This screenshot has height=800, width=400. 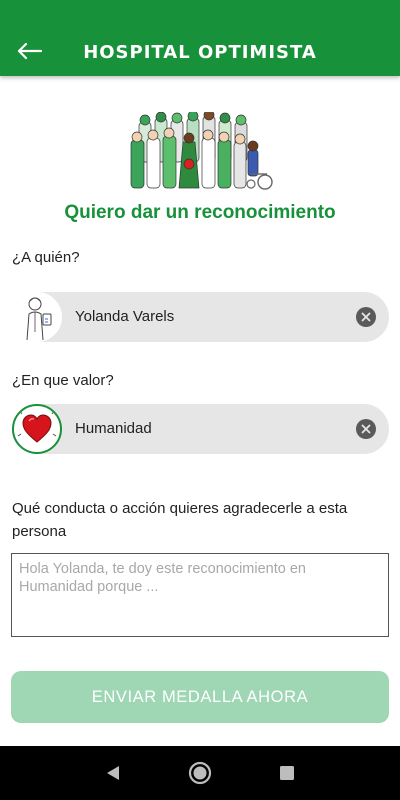 I want to click on recipient-chip: Yolanda Varels, so click(x=200, y=317).